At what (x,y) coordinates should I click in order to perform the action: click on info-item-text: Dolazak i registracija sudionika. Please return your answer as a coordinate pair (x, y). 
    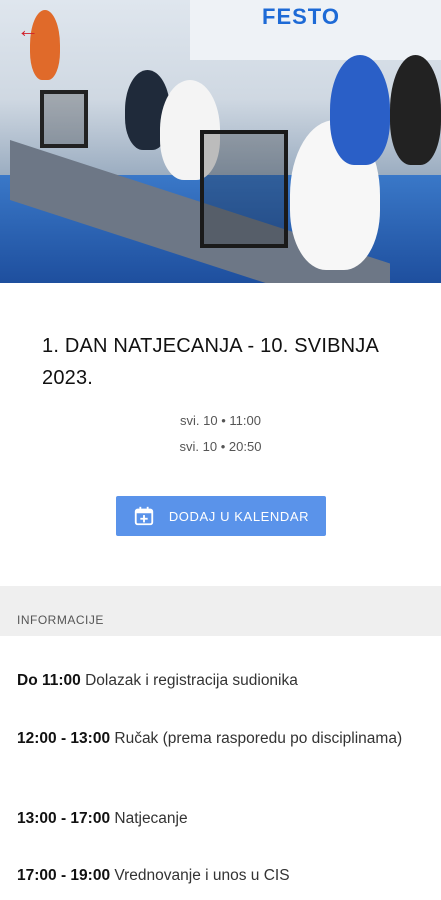
    Looking at the image, I should click on (191, 680).